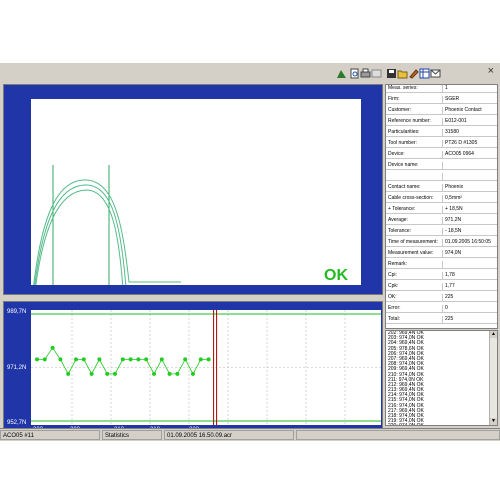  What do you see at coordinates (397, 264) in the screenshot?
I see `info-key: Remark:` at bounding box center [397, 264].